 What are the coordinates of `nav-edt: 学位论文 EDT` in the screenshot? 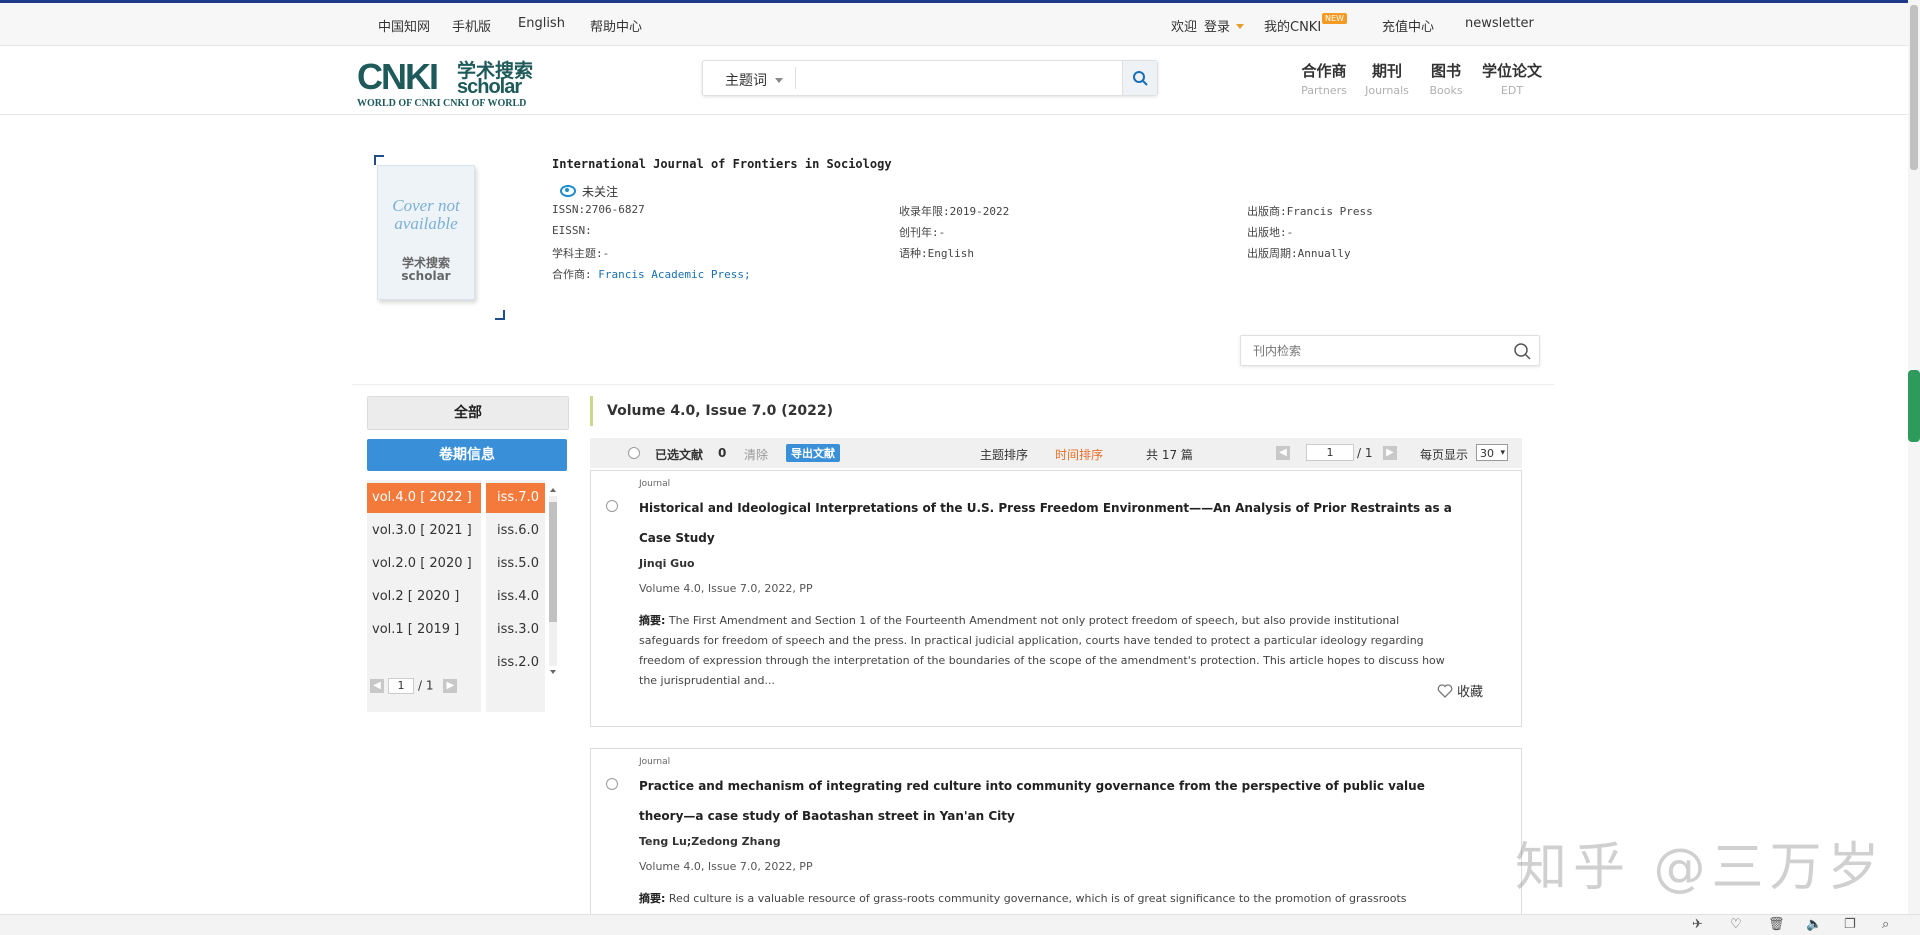 It's located at (1512, 78).